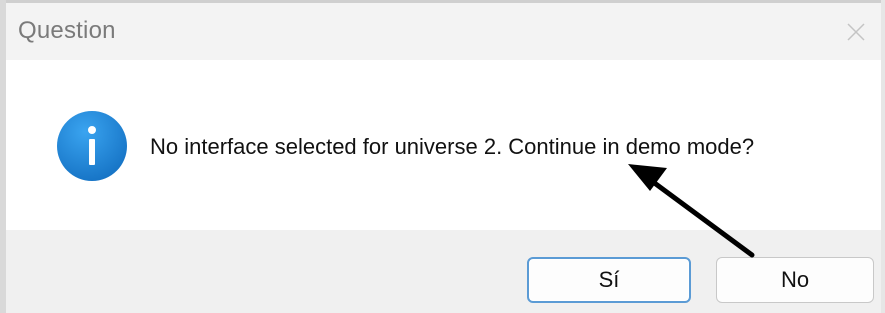  I want to click on yes-button-label: Sí, so click(609, 279).